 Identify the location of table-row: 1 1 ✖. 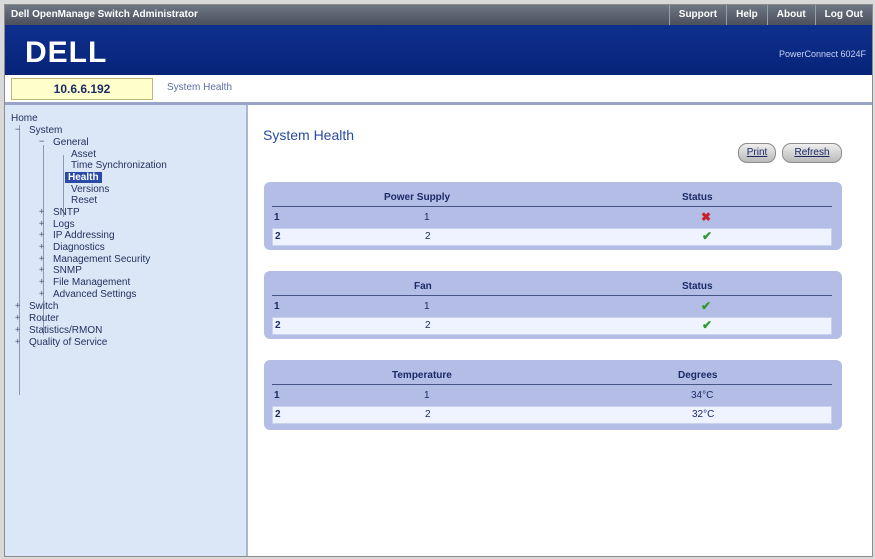
(552, 218).